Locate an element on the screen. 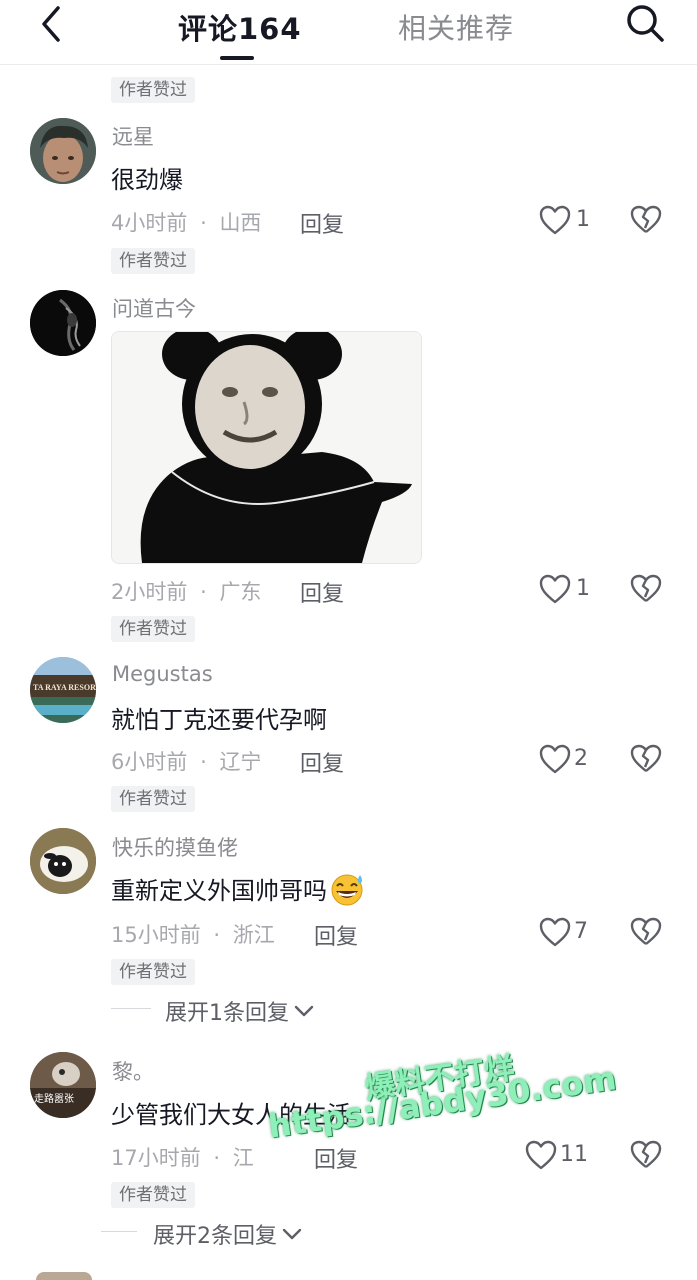  avatar-caption: 走路嚣张 is located at coordinates (54, 1098).